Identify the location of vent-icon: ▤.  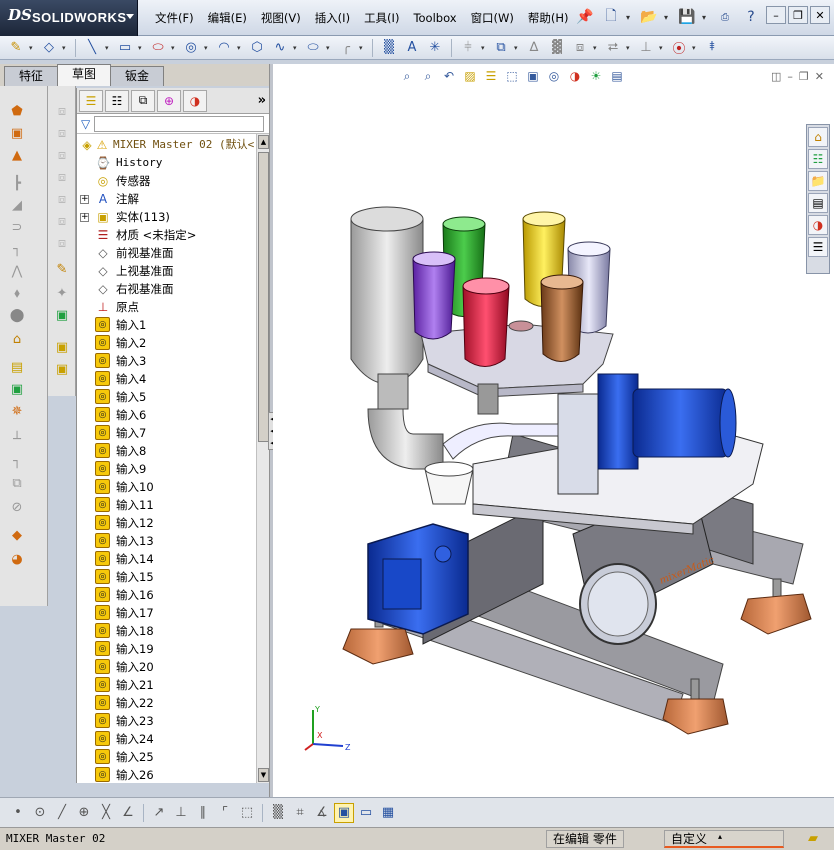
(17, 368).